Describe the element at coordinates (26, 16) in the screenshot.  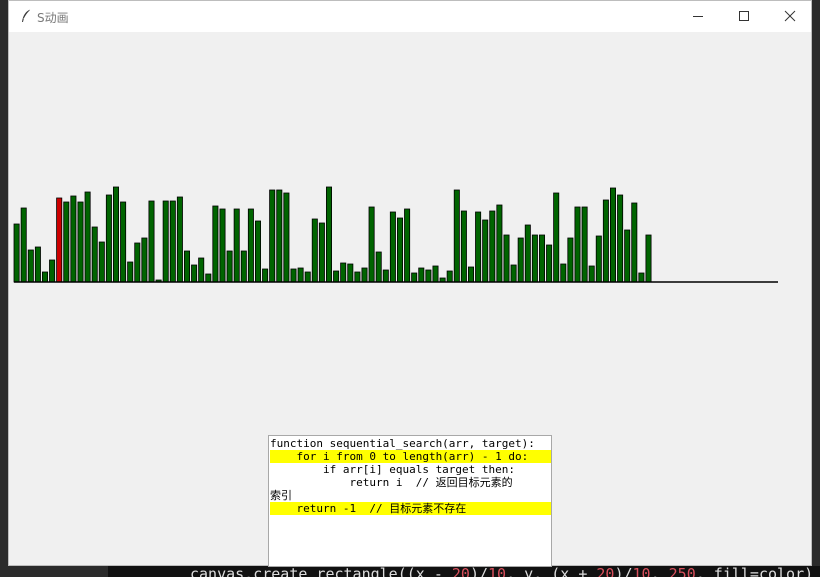
I see `feather-icon` at that location.